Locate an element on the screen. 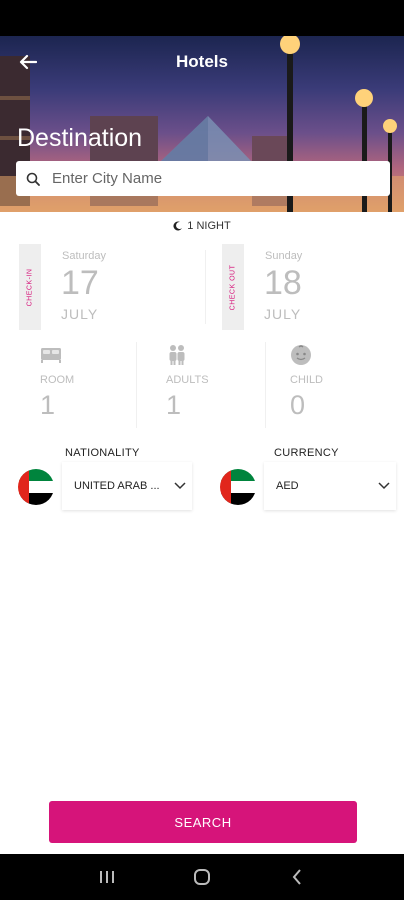  adults-counter: ADULTS 1 is located at coordinates (221, 385).